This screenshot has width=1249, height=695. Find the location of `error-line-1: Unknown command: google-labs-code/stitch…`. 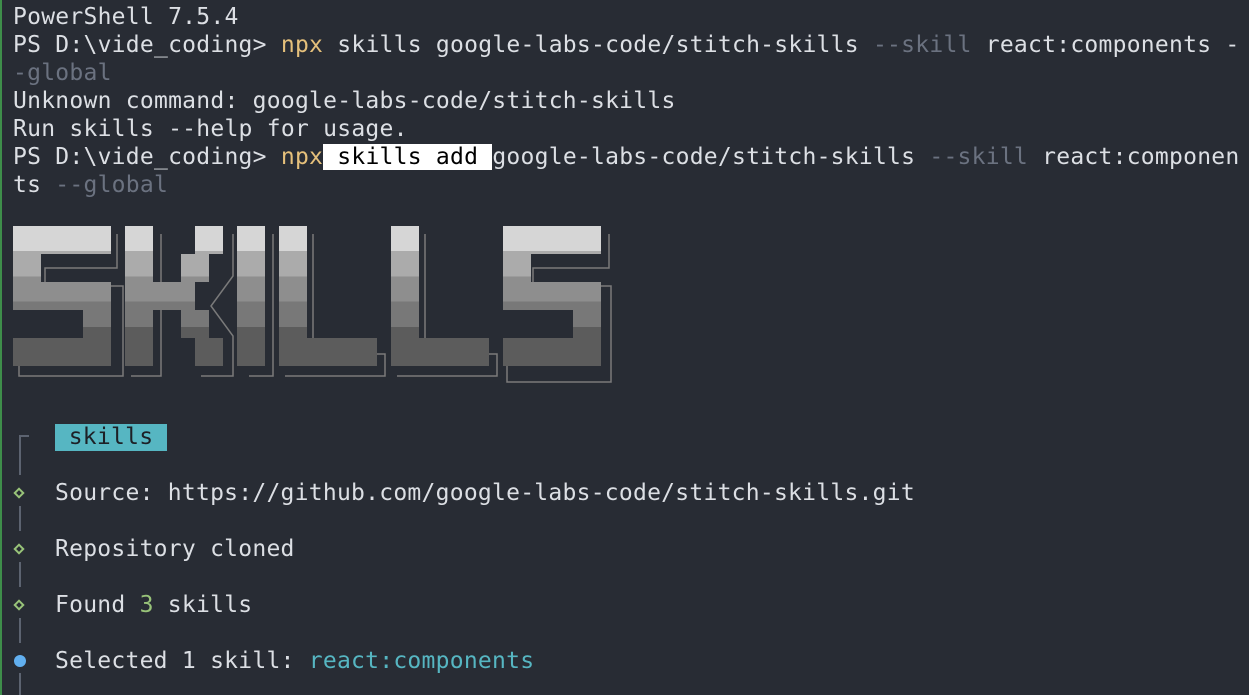

error-line-1: Unknown command: google-labs-code/stitch… is located at coordinates (344, 101).